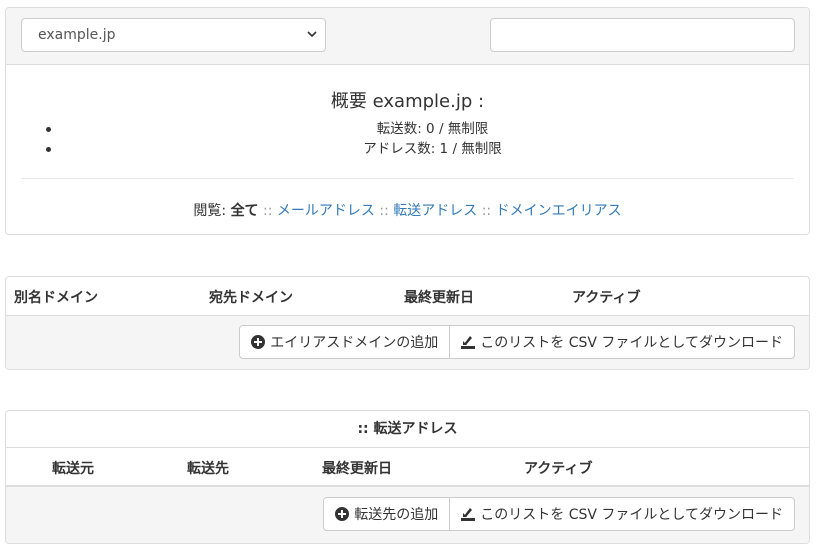 This screenshot has height=553, width=825. What do you see at coordinates (56, 298) in the screenshot?
I see `column-header: 別名ドメイン` at bounding box center [56, 298].